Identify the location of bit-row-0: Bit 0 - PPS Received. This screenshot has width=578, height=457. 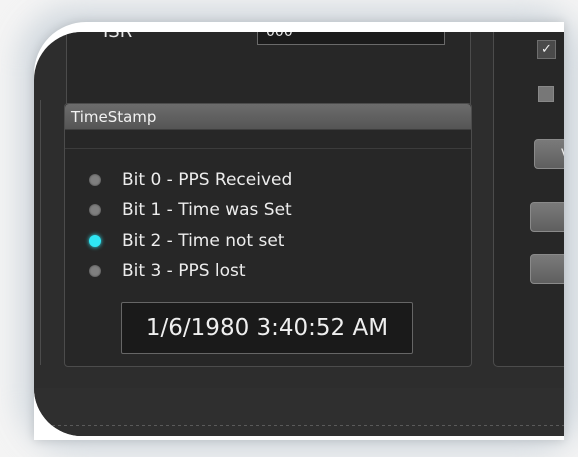
(190, 180).